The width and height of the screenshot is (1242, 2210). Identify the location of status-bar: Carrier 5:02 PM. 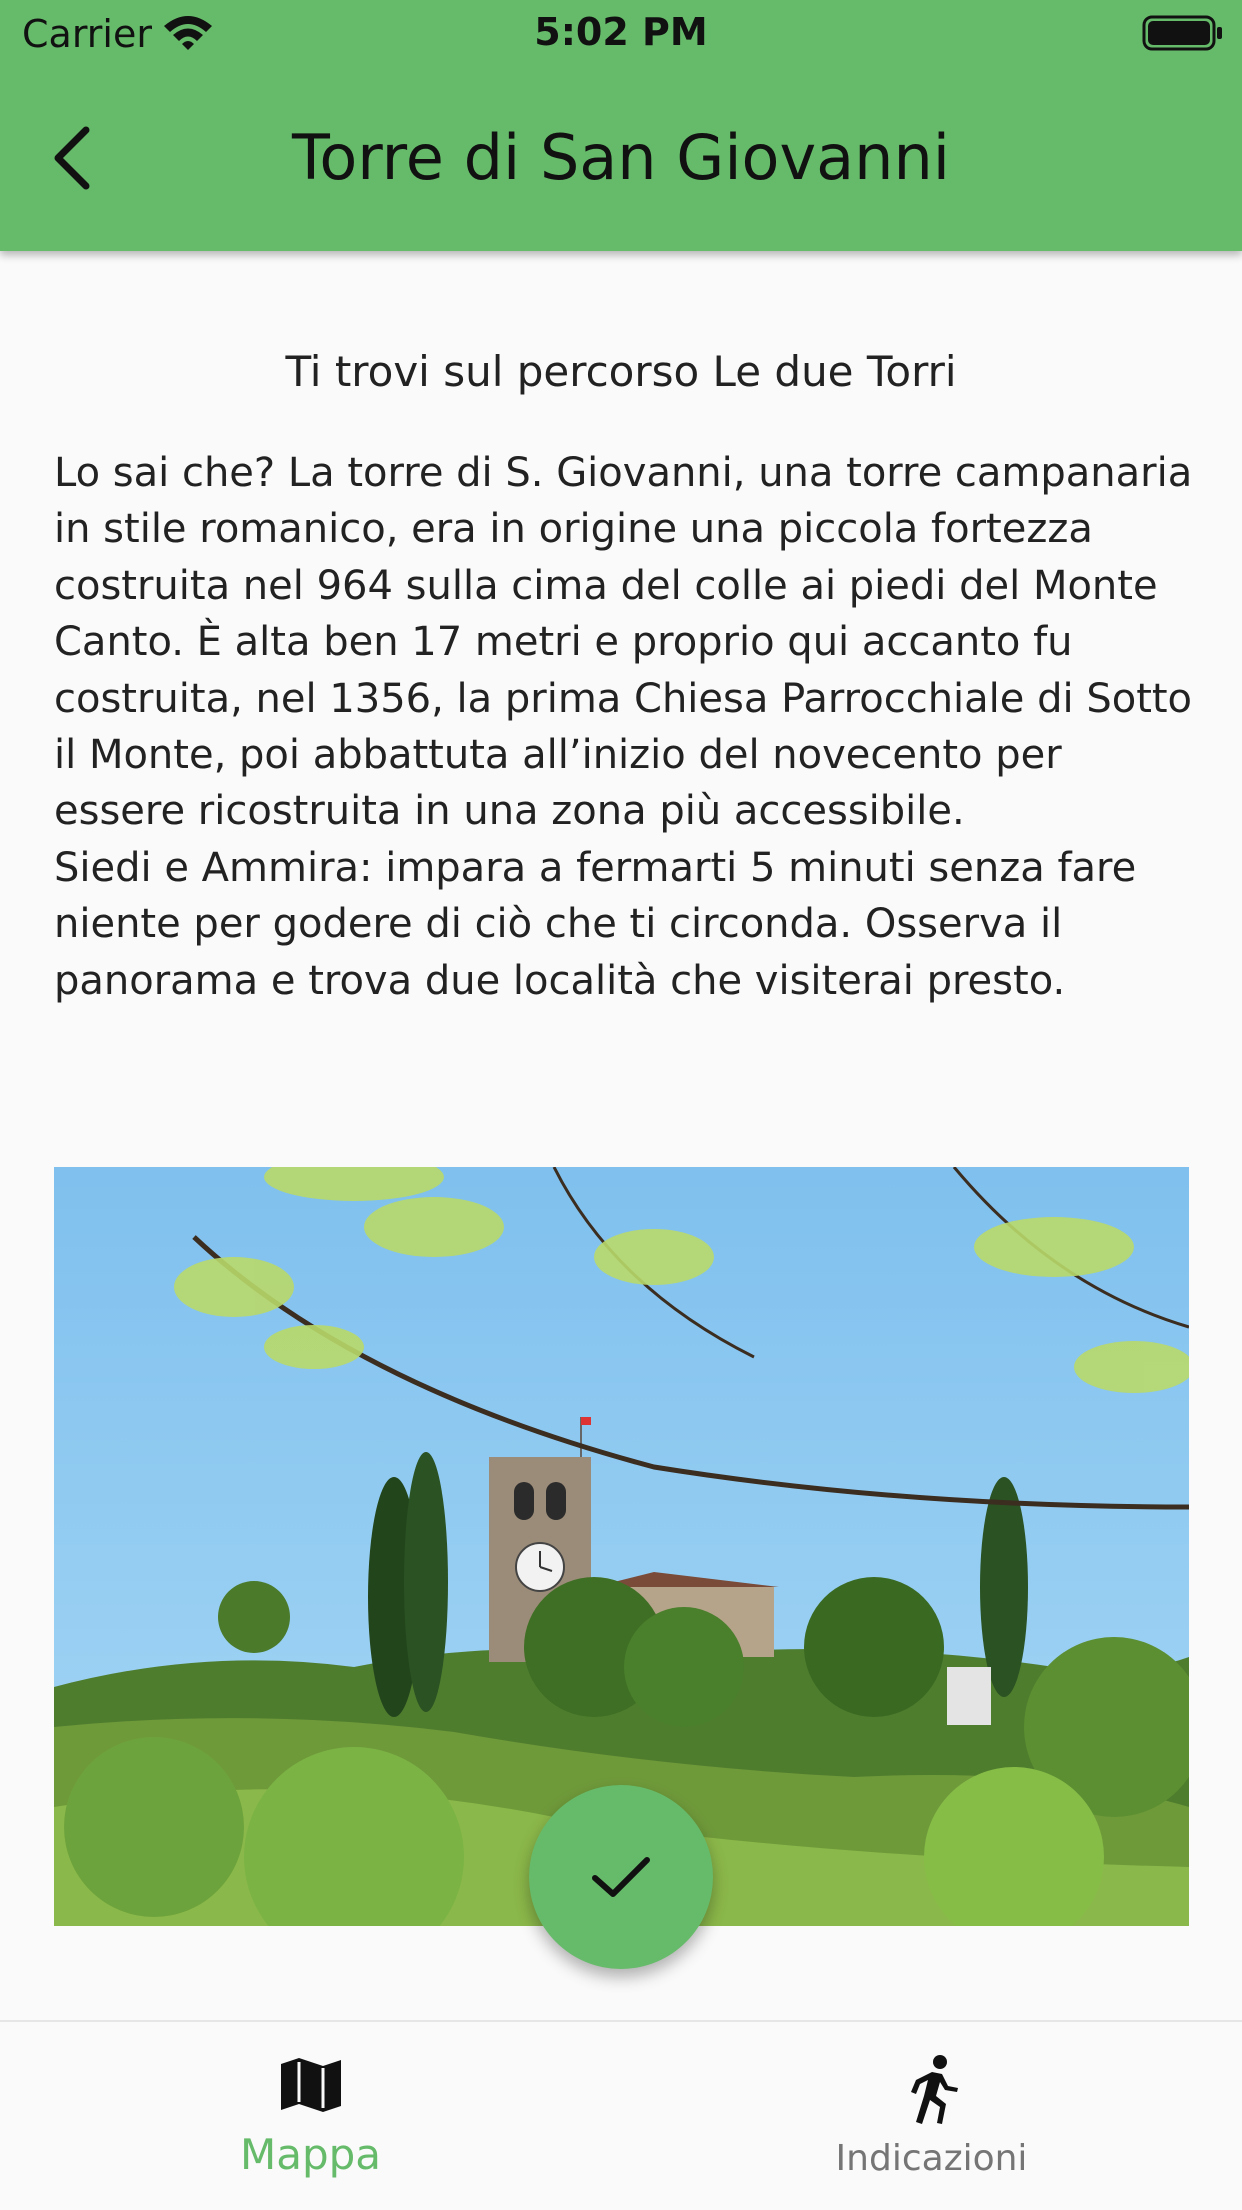
(621, 33).